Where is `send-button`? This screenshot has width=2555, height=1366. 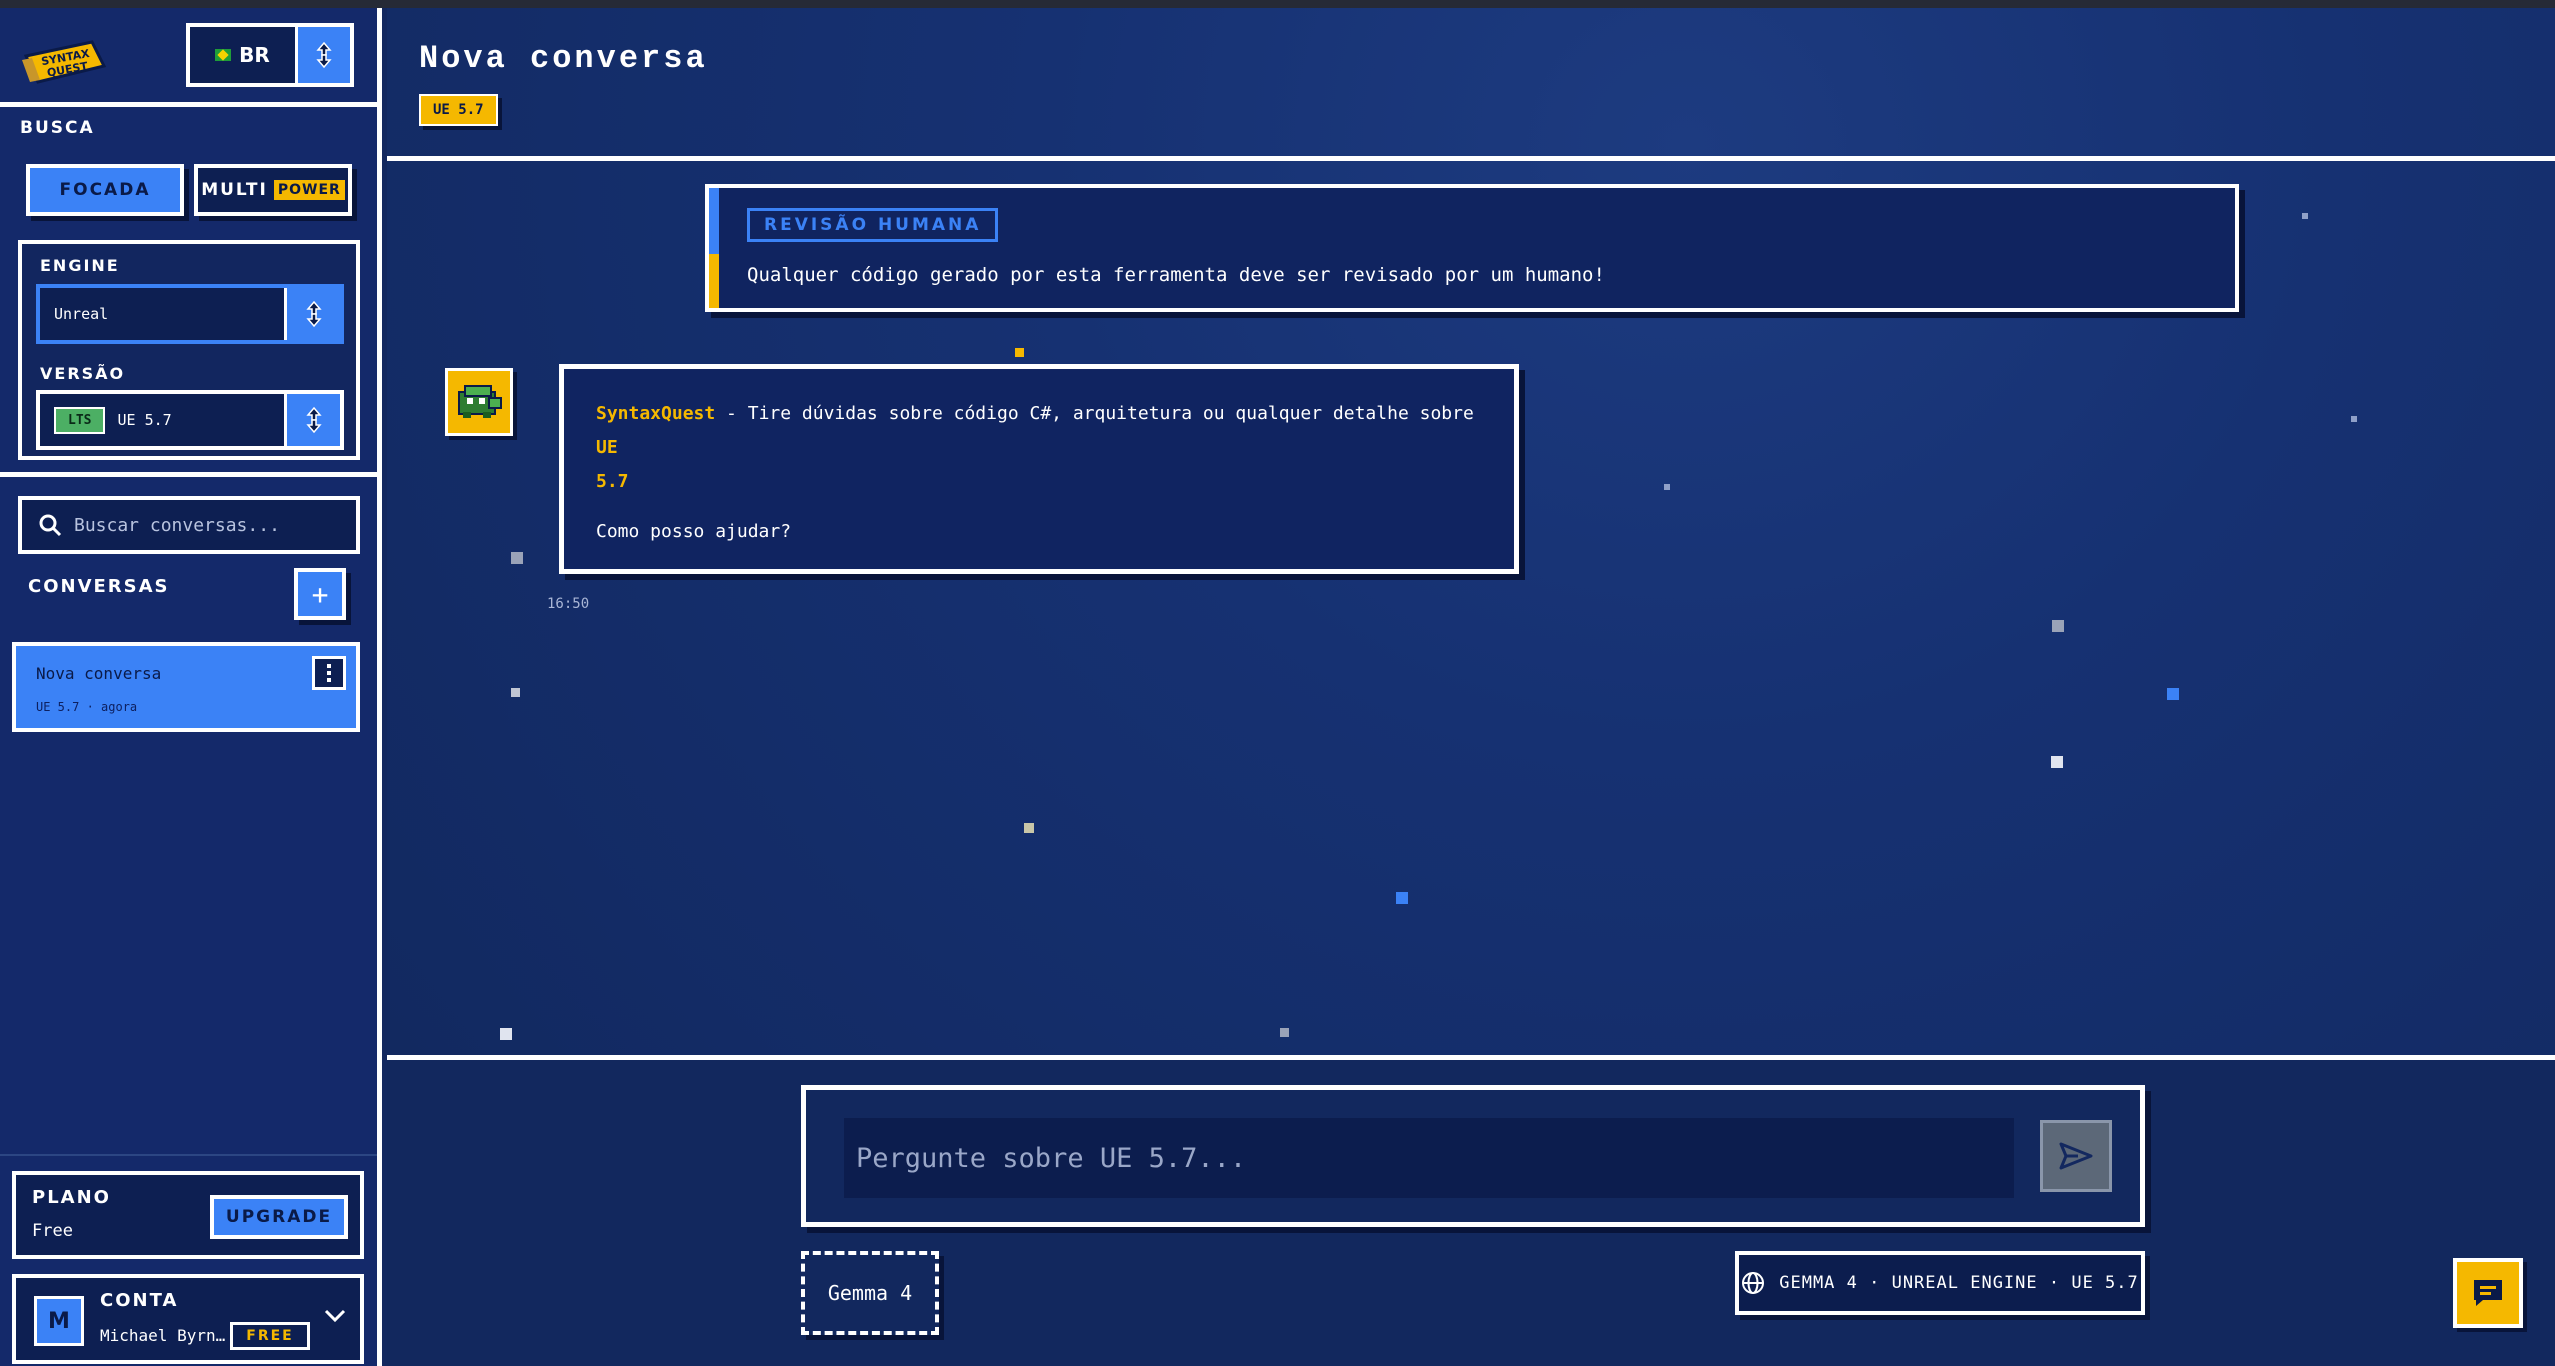 send-button is located at coordinates (2076, 1156).